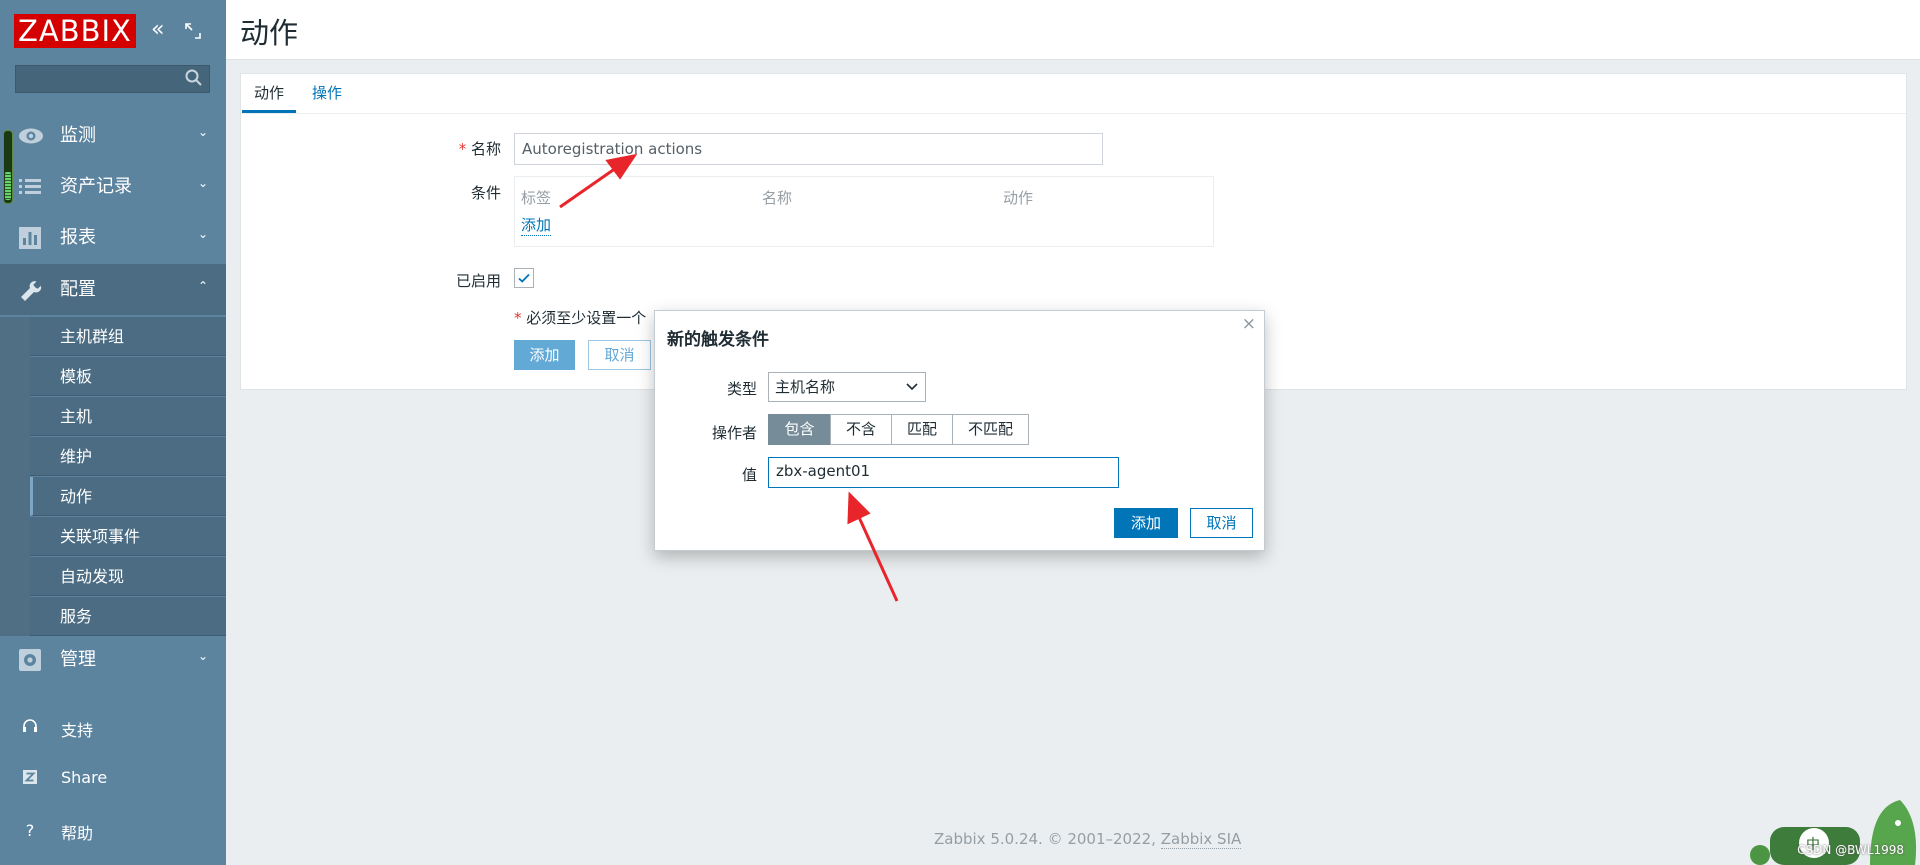 Image resolution: width=1920 pixels, height=865 pixels. I want to click on submenu-discovery: 自动发现, so click(128, 576).